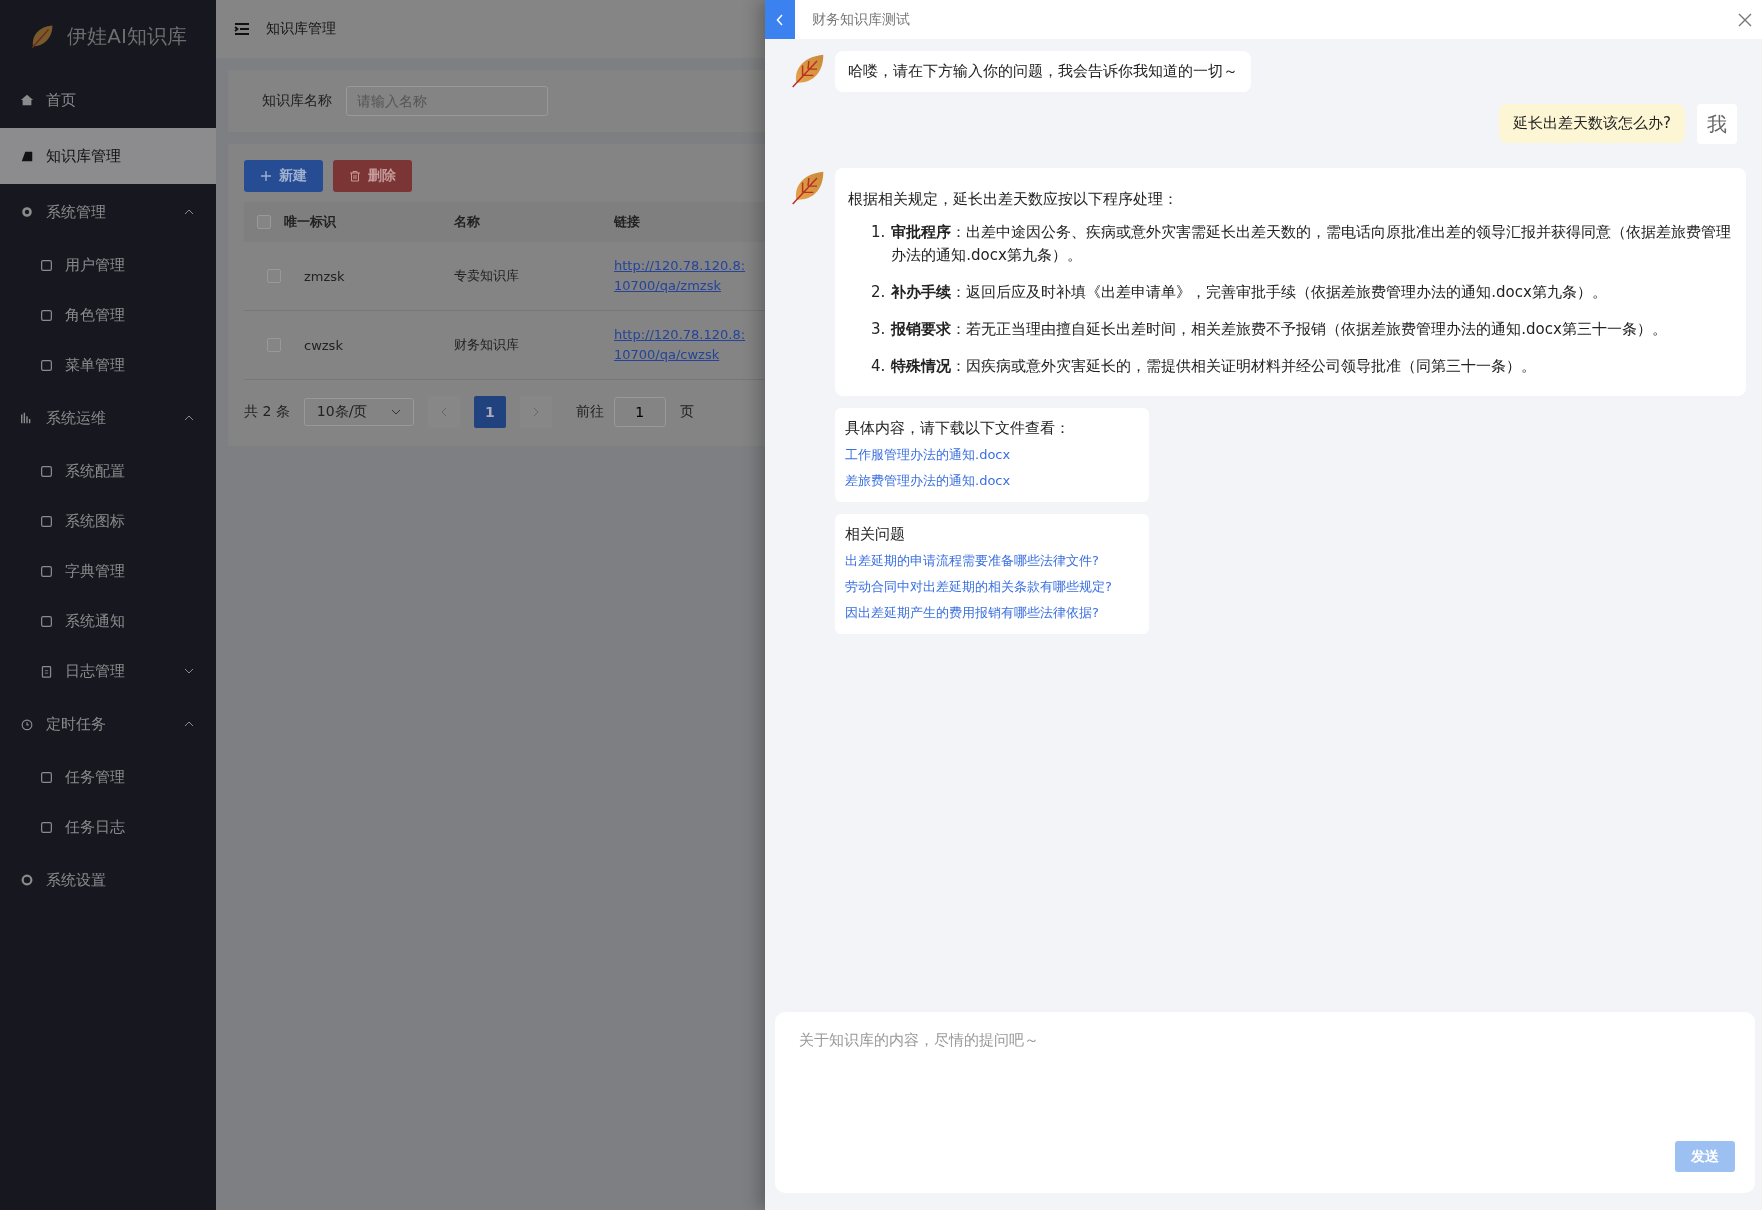 This screenshot has width=1762, height=1210. I want to click on menu-item: 系统设置, so click(108, 880).